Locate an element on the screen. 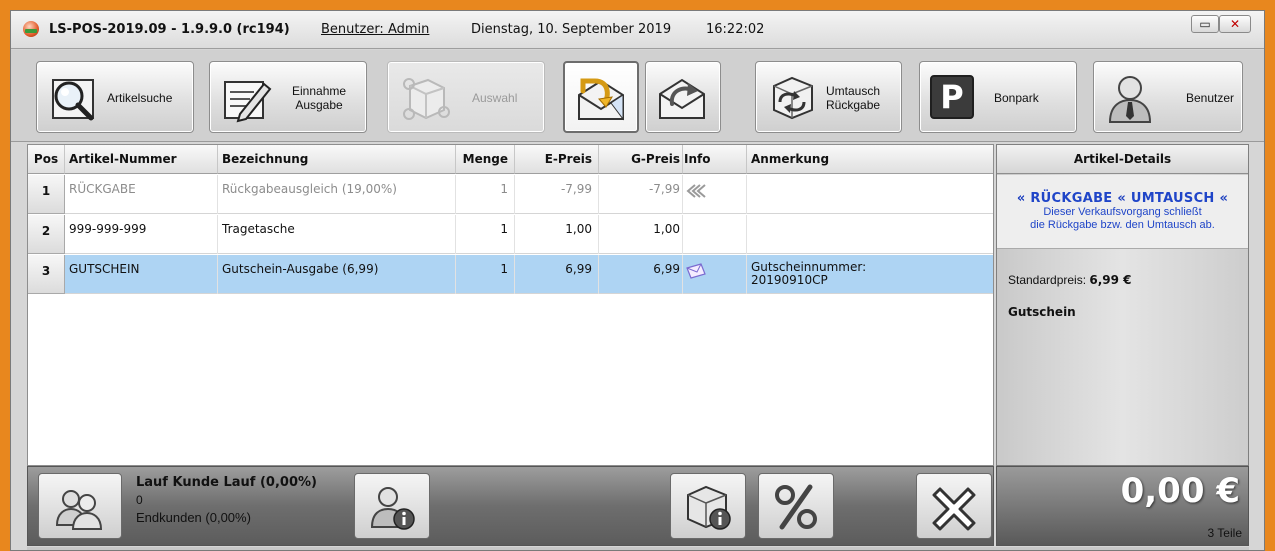 Image resolution: width=1275 pixels, height=551 pixels. col-header-note: Anmerkung is located at coordinates (870, 159).